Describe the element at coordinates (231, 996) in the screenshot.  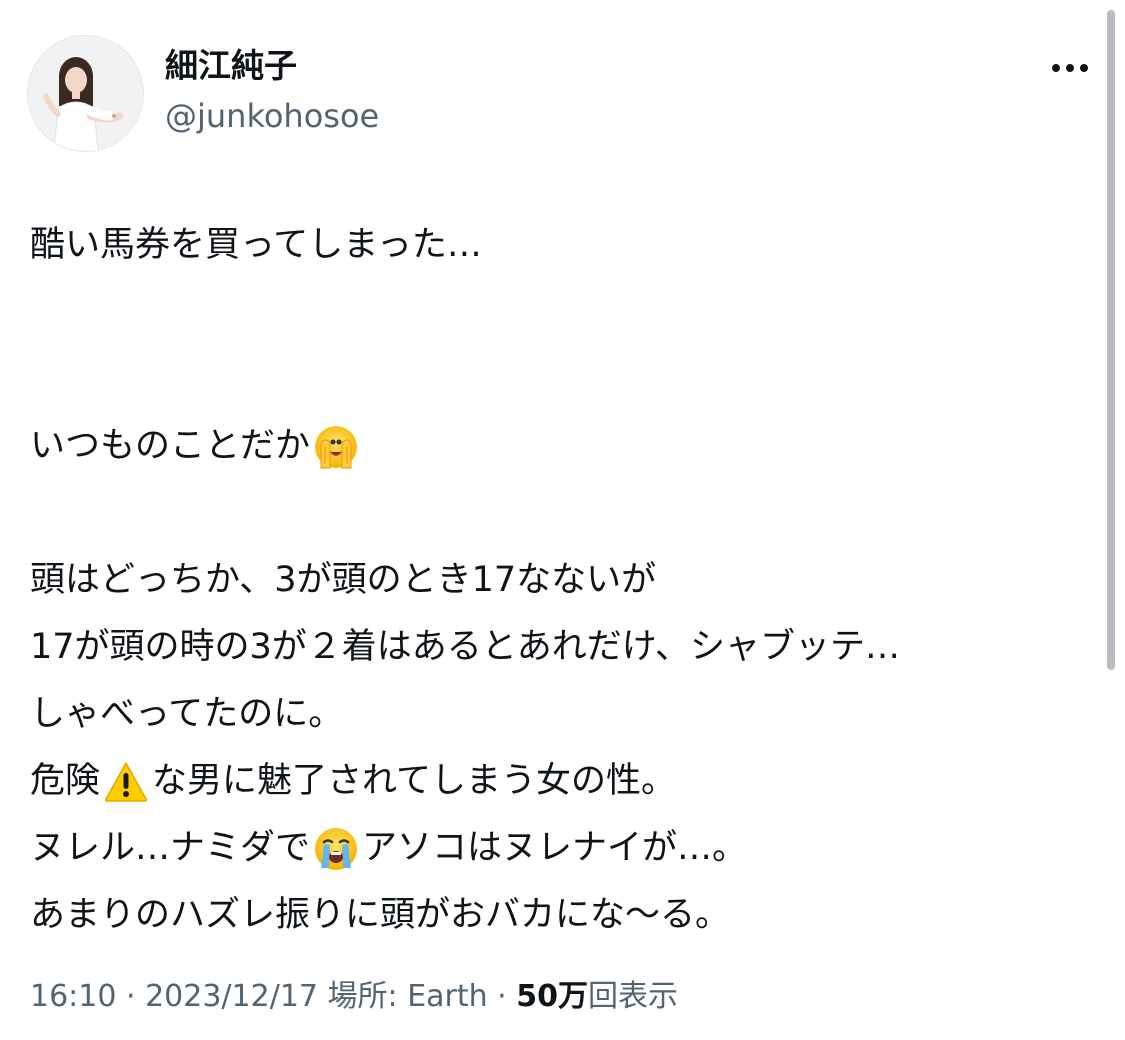
I see `tweet-date: 2023/12/17` at that location.